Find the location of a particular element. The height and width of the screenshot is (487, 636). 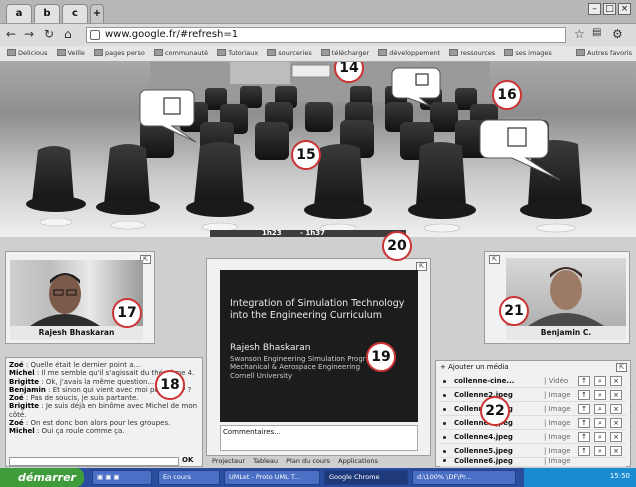

media-row: collenne-cine... | Vidéo ↑ ⌕ × is located at coordinates (533, 381).